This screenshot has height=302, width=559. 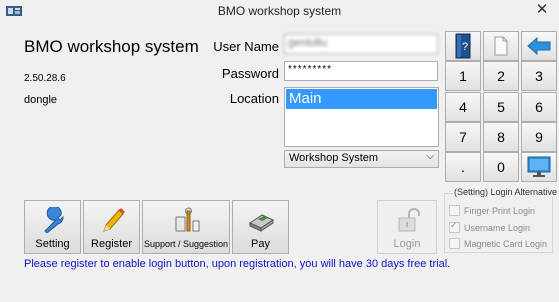 I want to click on location-item-main: Main, so click(x=361, y=99).